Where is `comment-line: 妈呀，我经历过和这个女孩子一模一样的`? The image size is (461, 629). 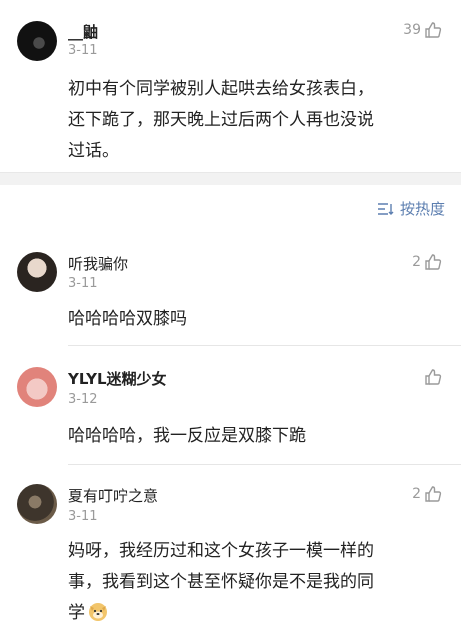 comment-line: 妈呀，我经历过和这个女孩子一模一样的 is located at coordinates (221, 551).